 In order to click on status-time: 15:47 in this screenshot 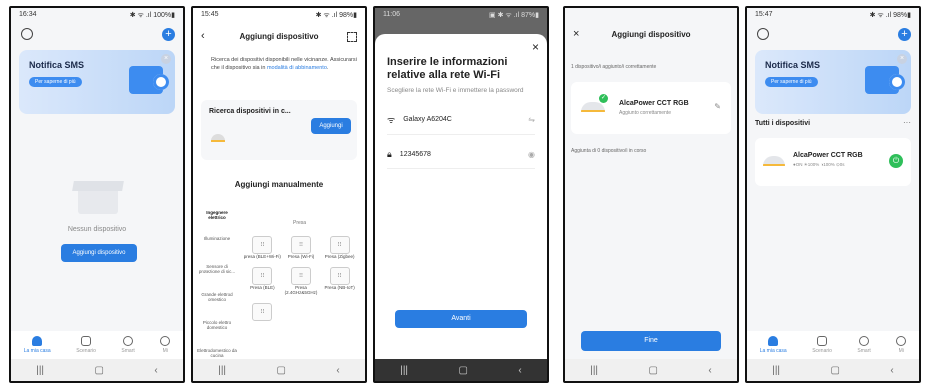, I will do `click(764, 14)`.